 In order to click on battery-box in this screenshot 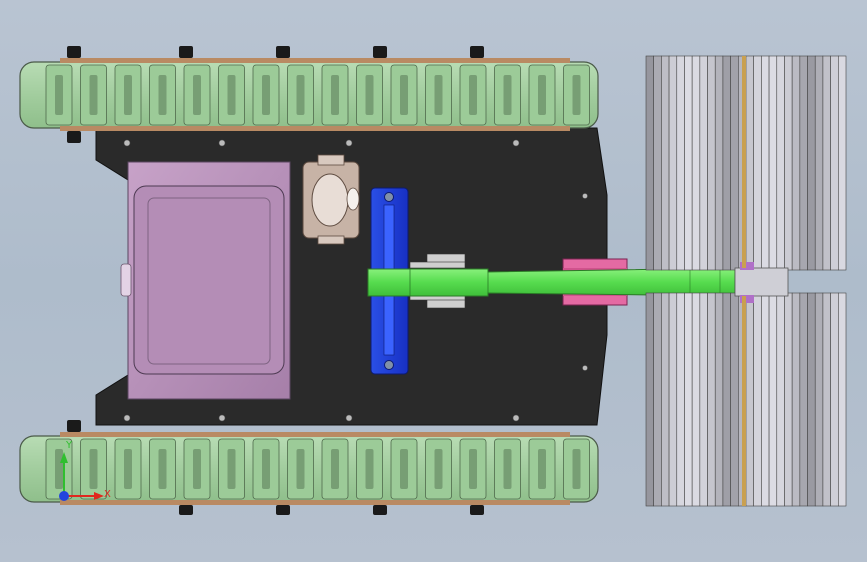, I will do `click(205, 280)`.